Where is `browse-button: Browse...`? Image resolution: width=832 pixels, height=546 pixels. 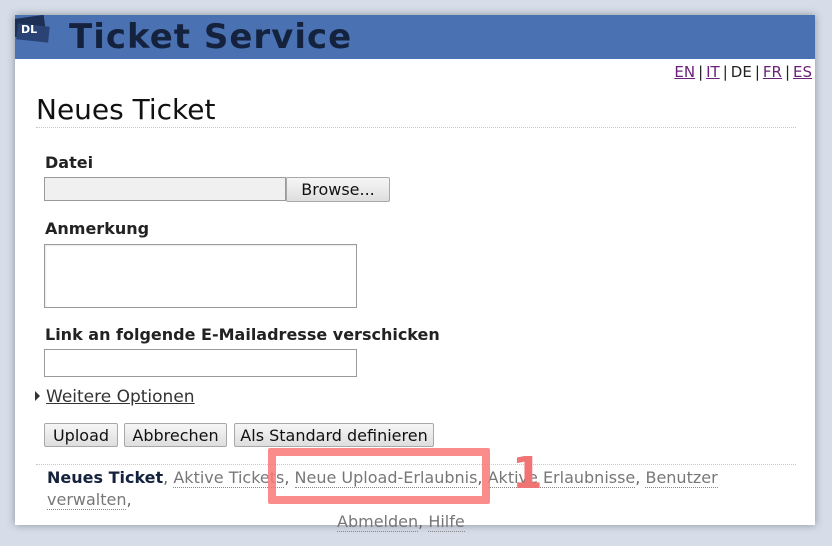 browse-button: Browse... is located at coordinates (338, 189).